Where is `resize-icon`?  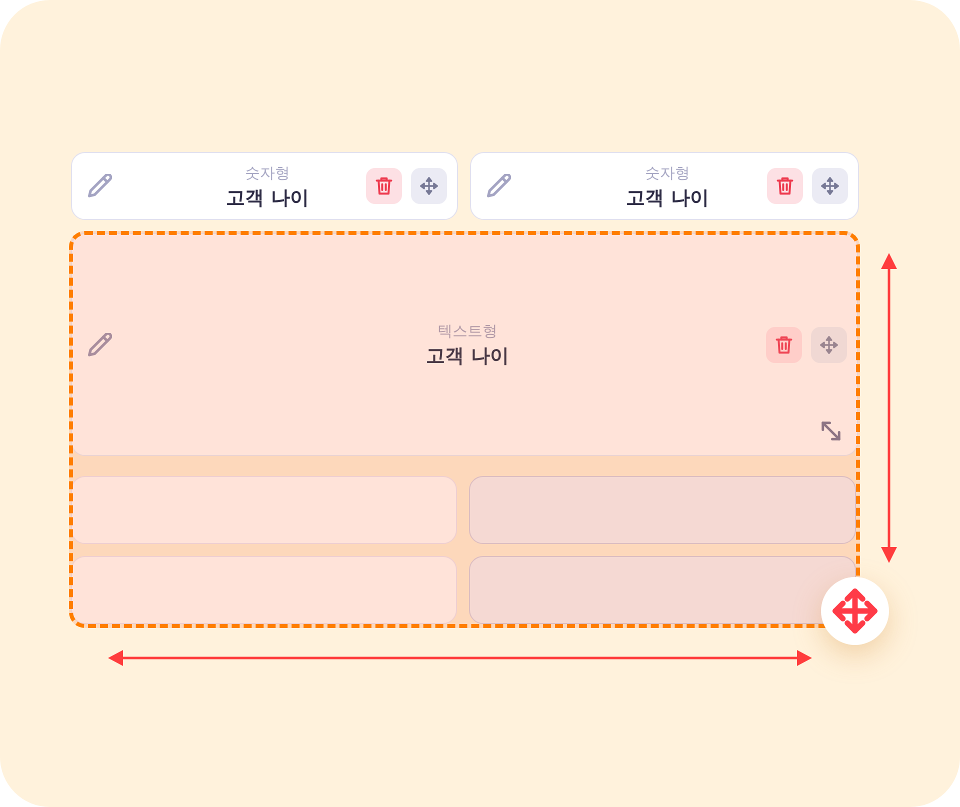
resize-icon is located at coordinates (831, 431).